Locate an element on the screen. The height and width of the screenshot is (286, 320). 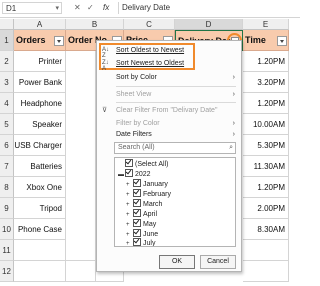
tree-item-select-all: (Select All) is located at coordinates (143, 164).